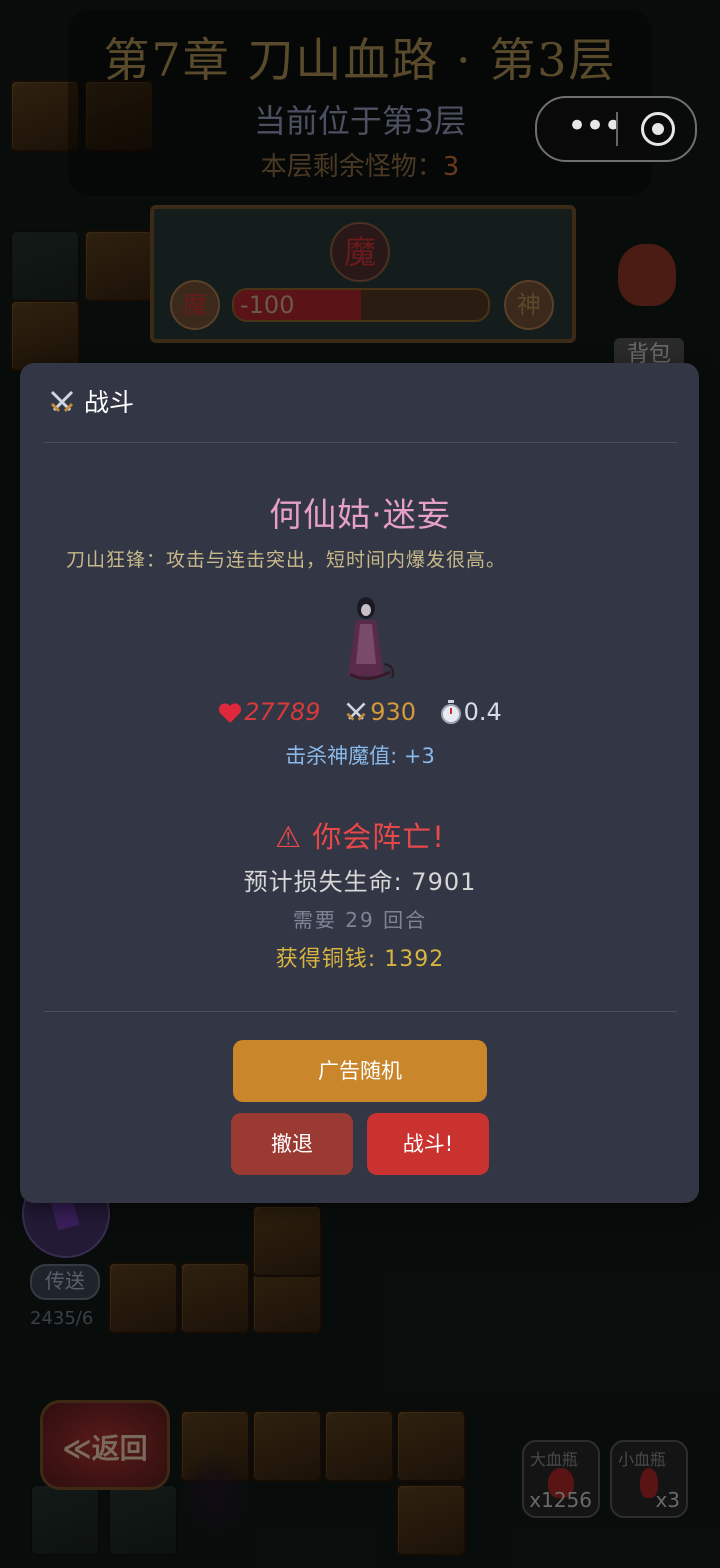  Describe the element at coordinates (230, 713) in the screenshot. I see `heart-icon` at that location.